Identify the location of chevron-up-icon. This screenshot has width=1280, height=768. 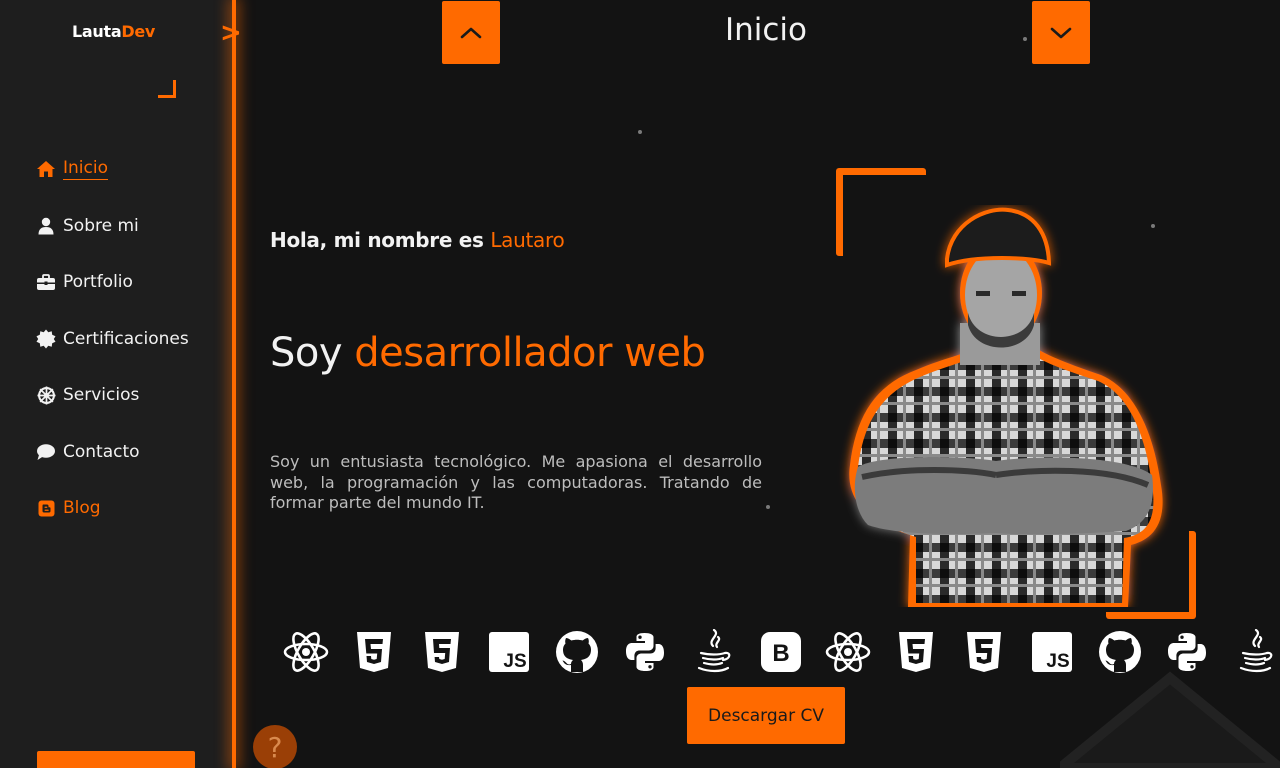
(471, 32).